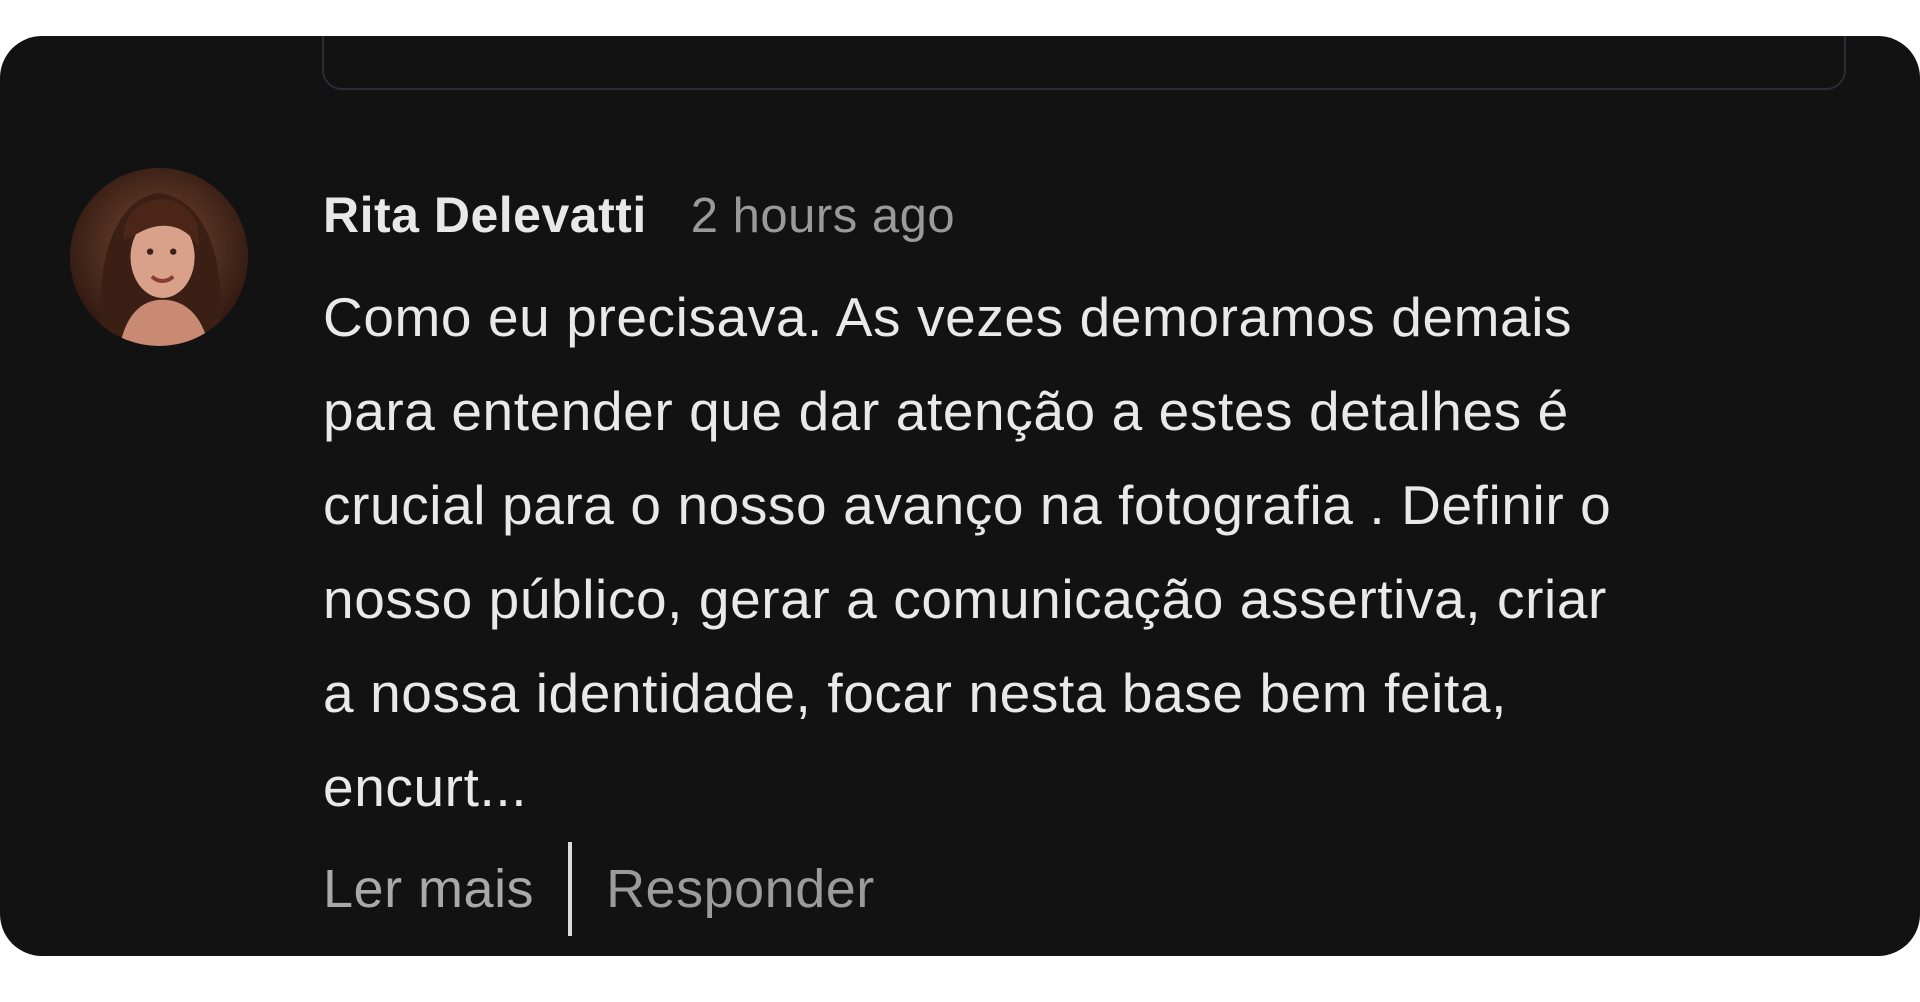 This screenshot has height=1002, width=1920. I want to click on comment-actions: Ler mais Responder, so click(599, 889).